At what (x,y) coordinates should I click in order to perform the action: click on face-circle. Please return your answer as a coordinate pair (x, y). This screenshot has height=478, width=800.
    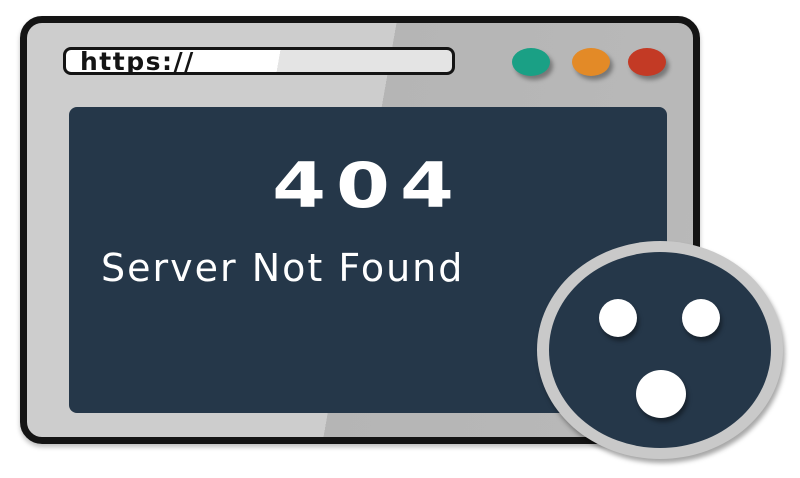
    Looking at the image, I should click on (660, 350).